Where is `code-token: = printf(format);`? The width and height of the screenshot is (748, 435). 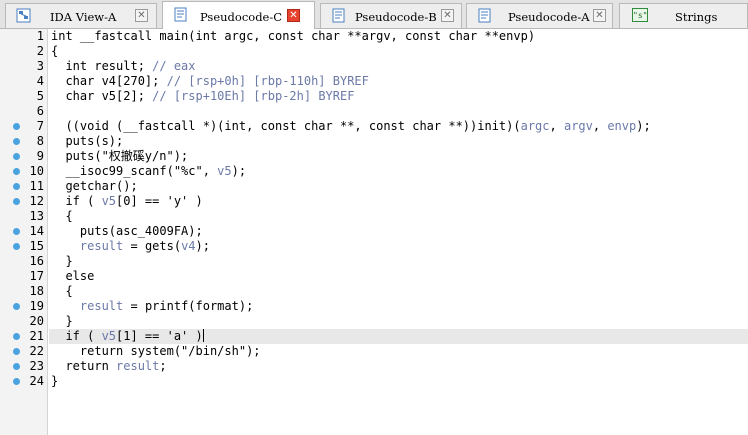 code-token: = printf(format); is located at coordinates (188, 306).